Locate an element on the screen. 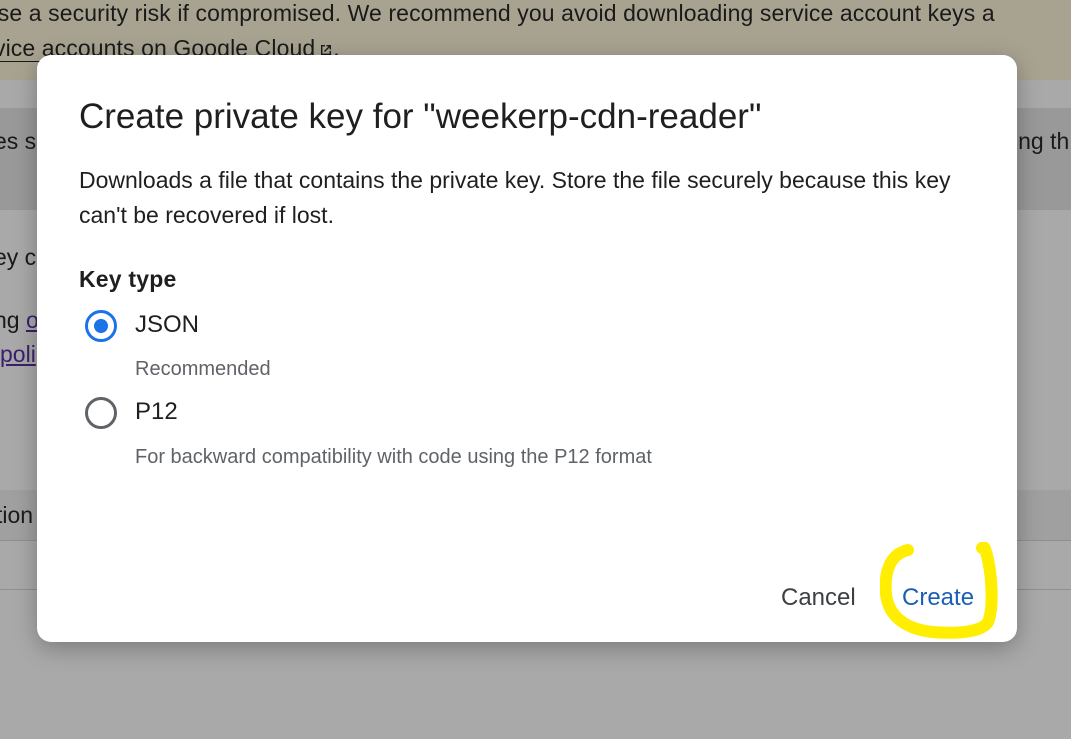 The height and width of the screenshot is (739, 1071). background-table-header-text: tion is located at coordinates (17, 515).